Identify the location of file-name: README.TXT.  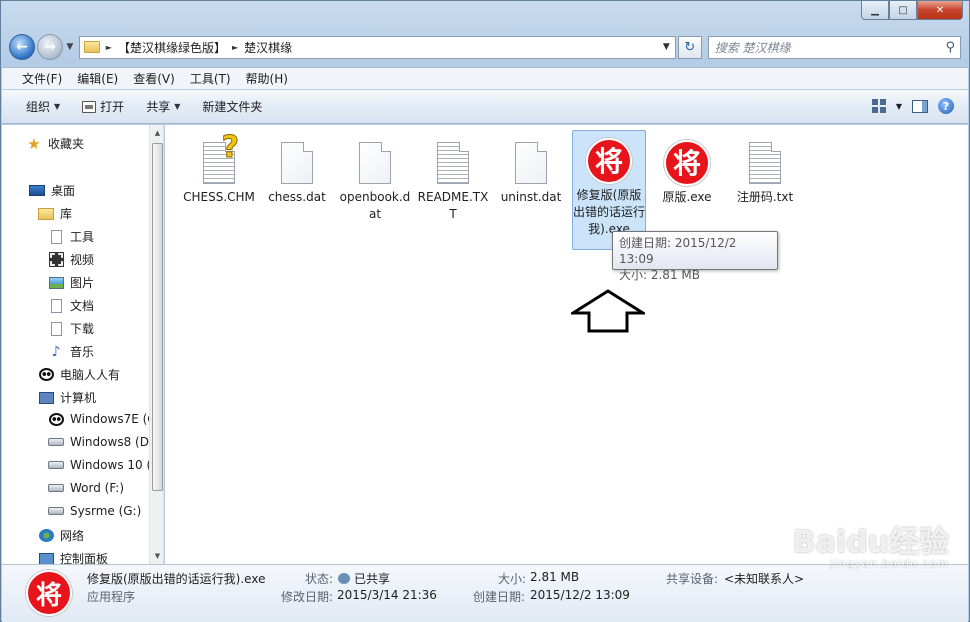
(453, 205).